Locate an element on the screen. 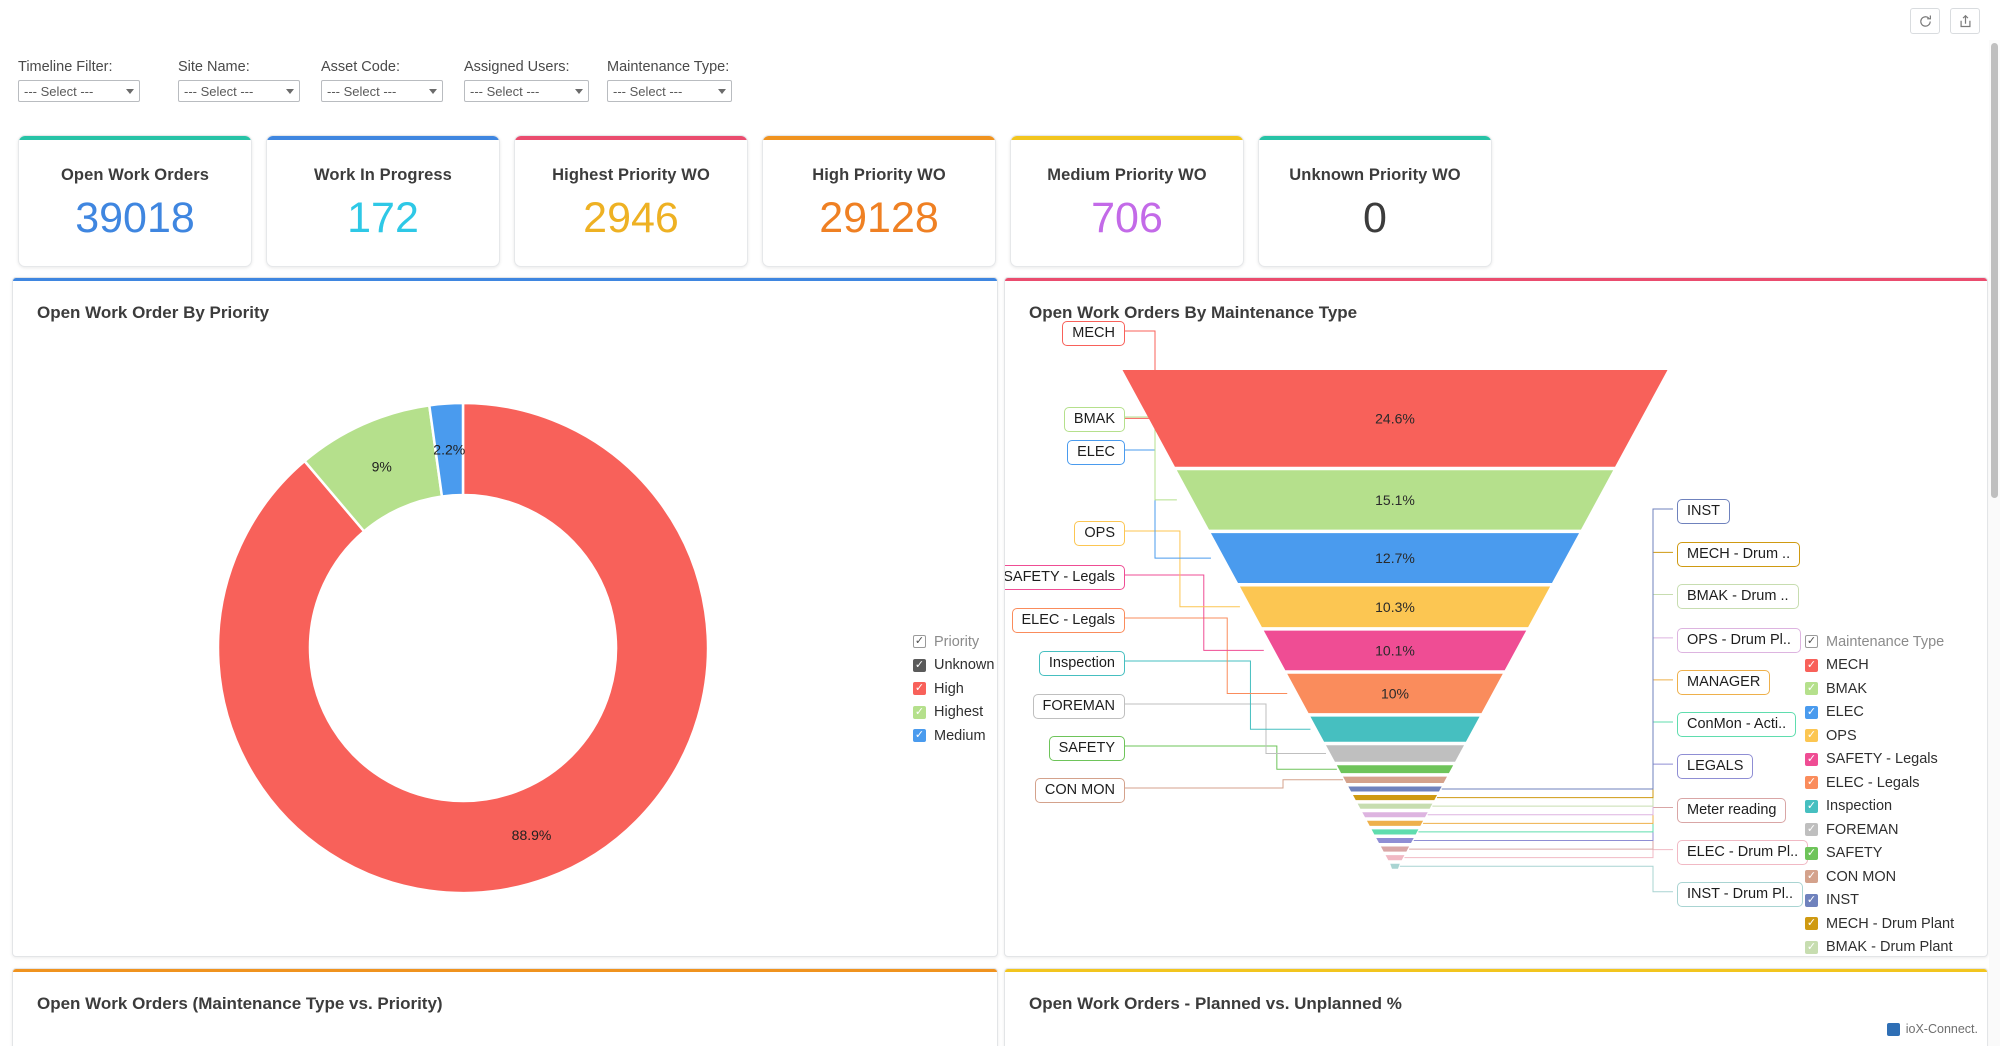  kpi-title: Work In Progress is located at coordinates (383, 175).